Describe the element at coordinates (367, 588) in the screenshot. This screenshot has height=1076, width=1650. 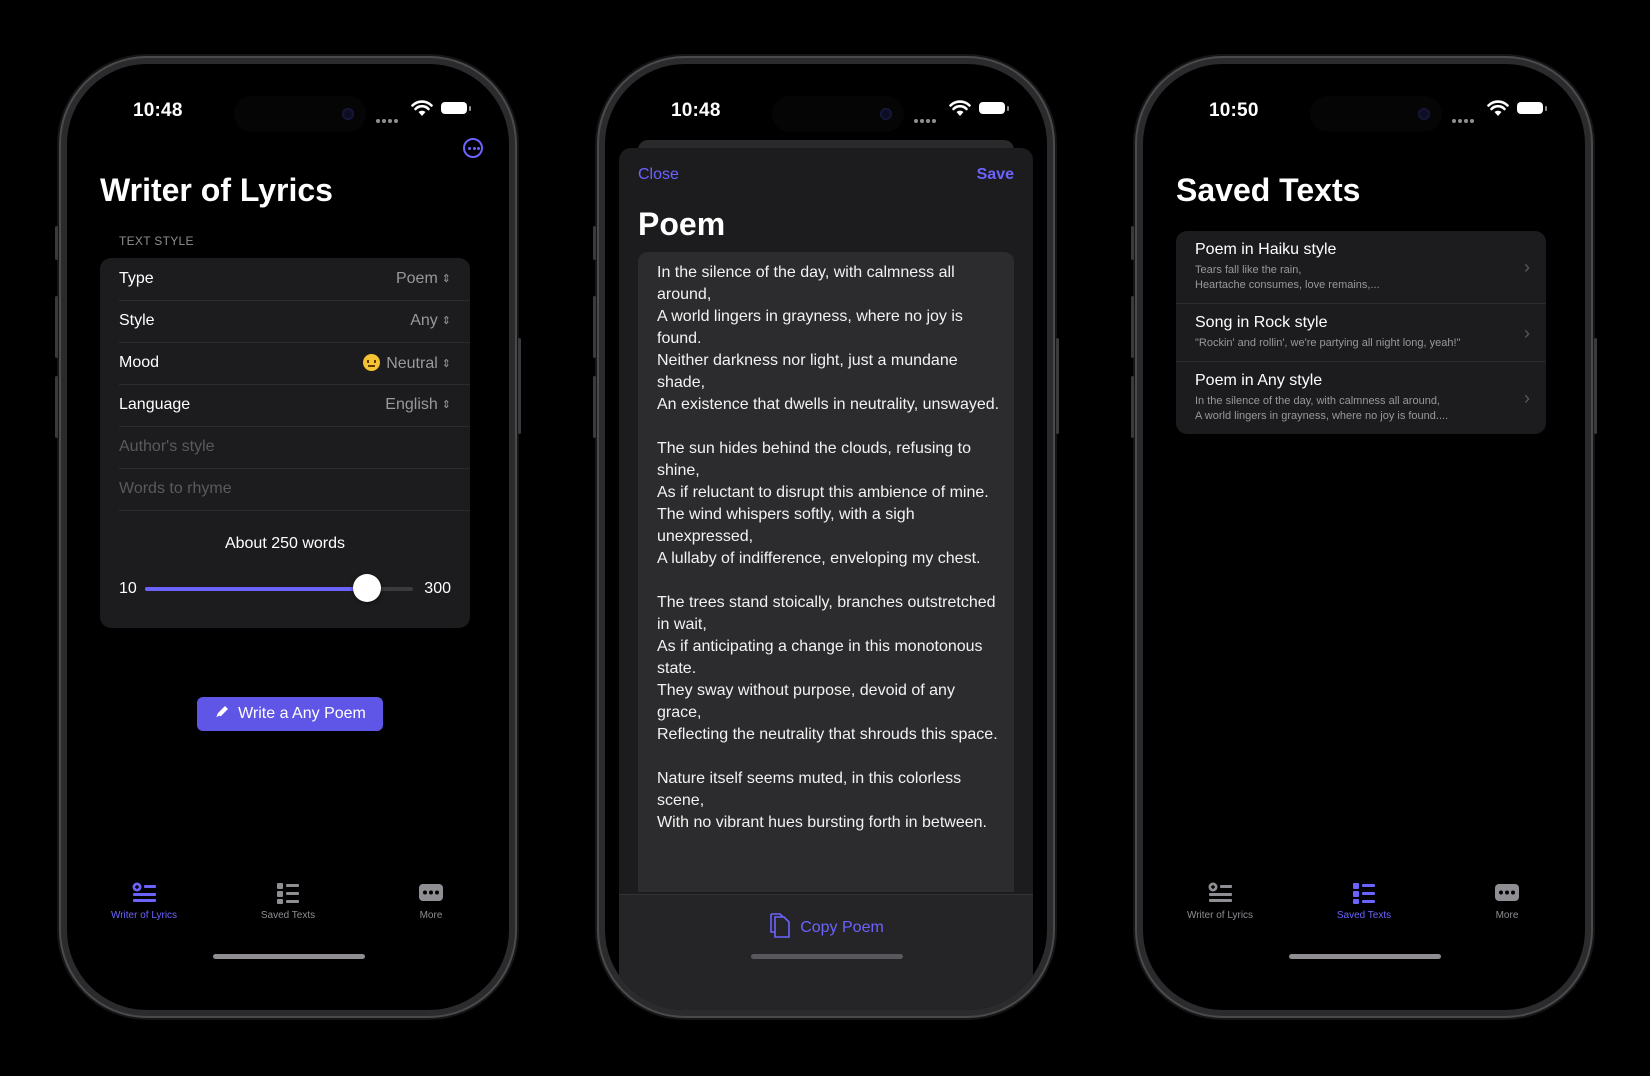
I see `slider-thumb` at that location.